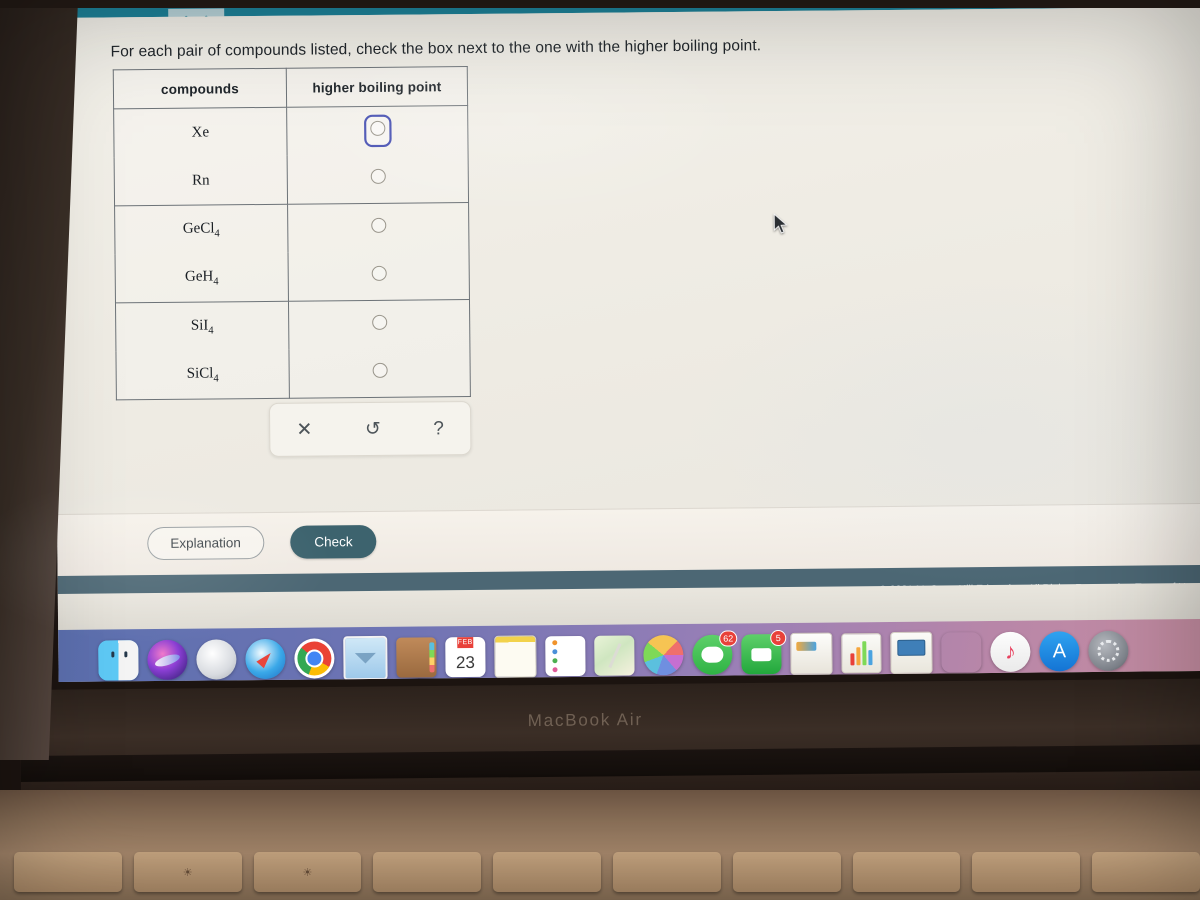  What do you see at coordinates (811, 653) in the screenshot?
I see `dock-icon-pages` at bounding box center [811, 653].